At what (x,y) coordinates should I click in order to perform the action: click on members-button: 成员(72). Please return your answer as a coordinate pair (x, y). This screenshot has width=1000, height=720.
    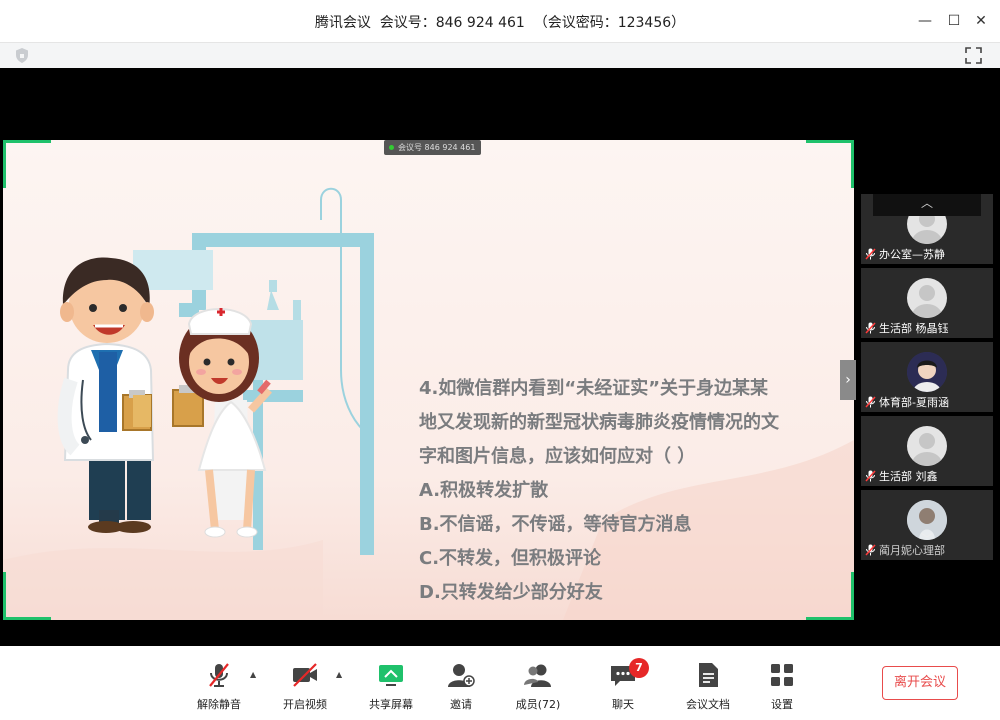
    Looking at the image, I should click on (538, 687).